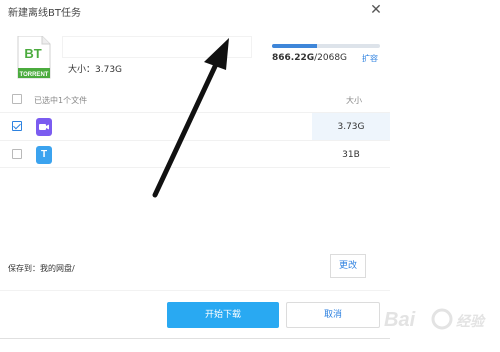 This screenshot has height=352, width=500. Describe the element at coordinates (195, 338) in the screenshot. I see `bottom-border` at that location.